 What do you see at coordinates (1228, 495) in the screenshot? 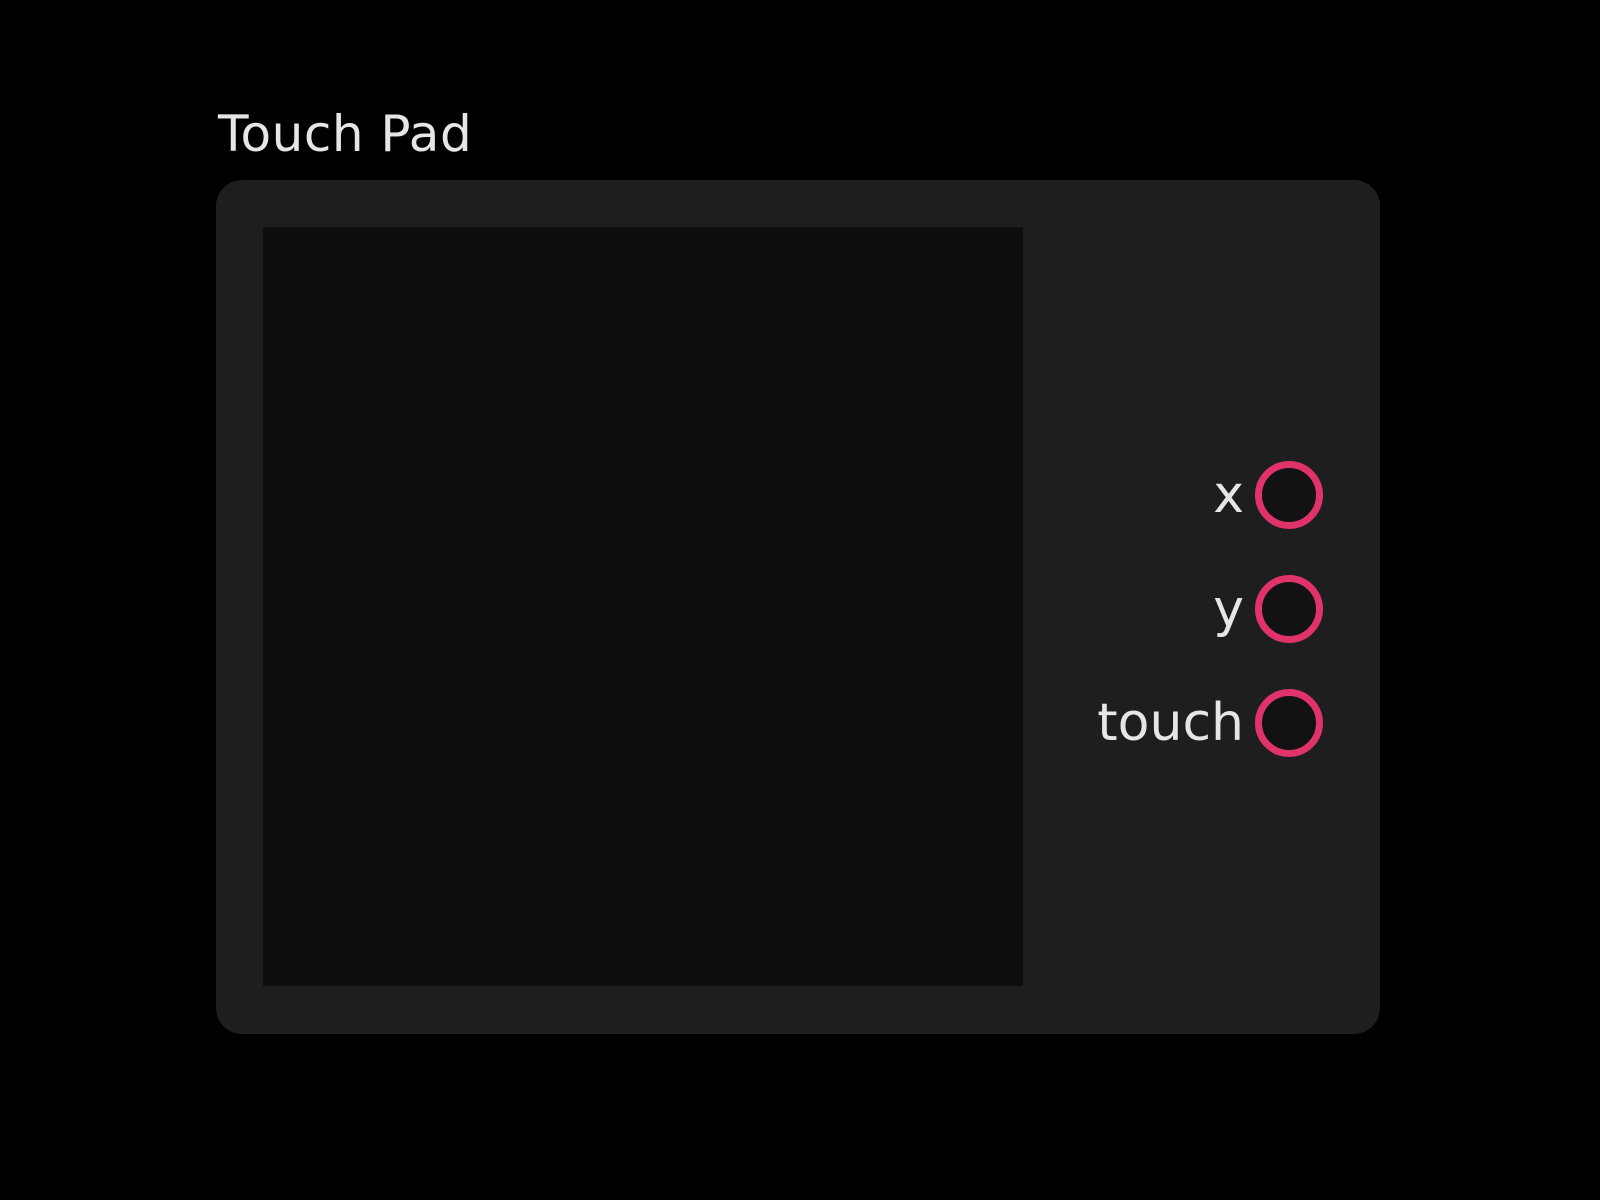
I see `output-label-x: x` at bounding box center [1228, 495].